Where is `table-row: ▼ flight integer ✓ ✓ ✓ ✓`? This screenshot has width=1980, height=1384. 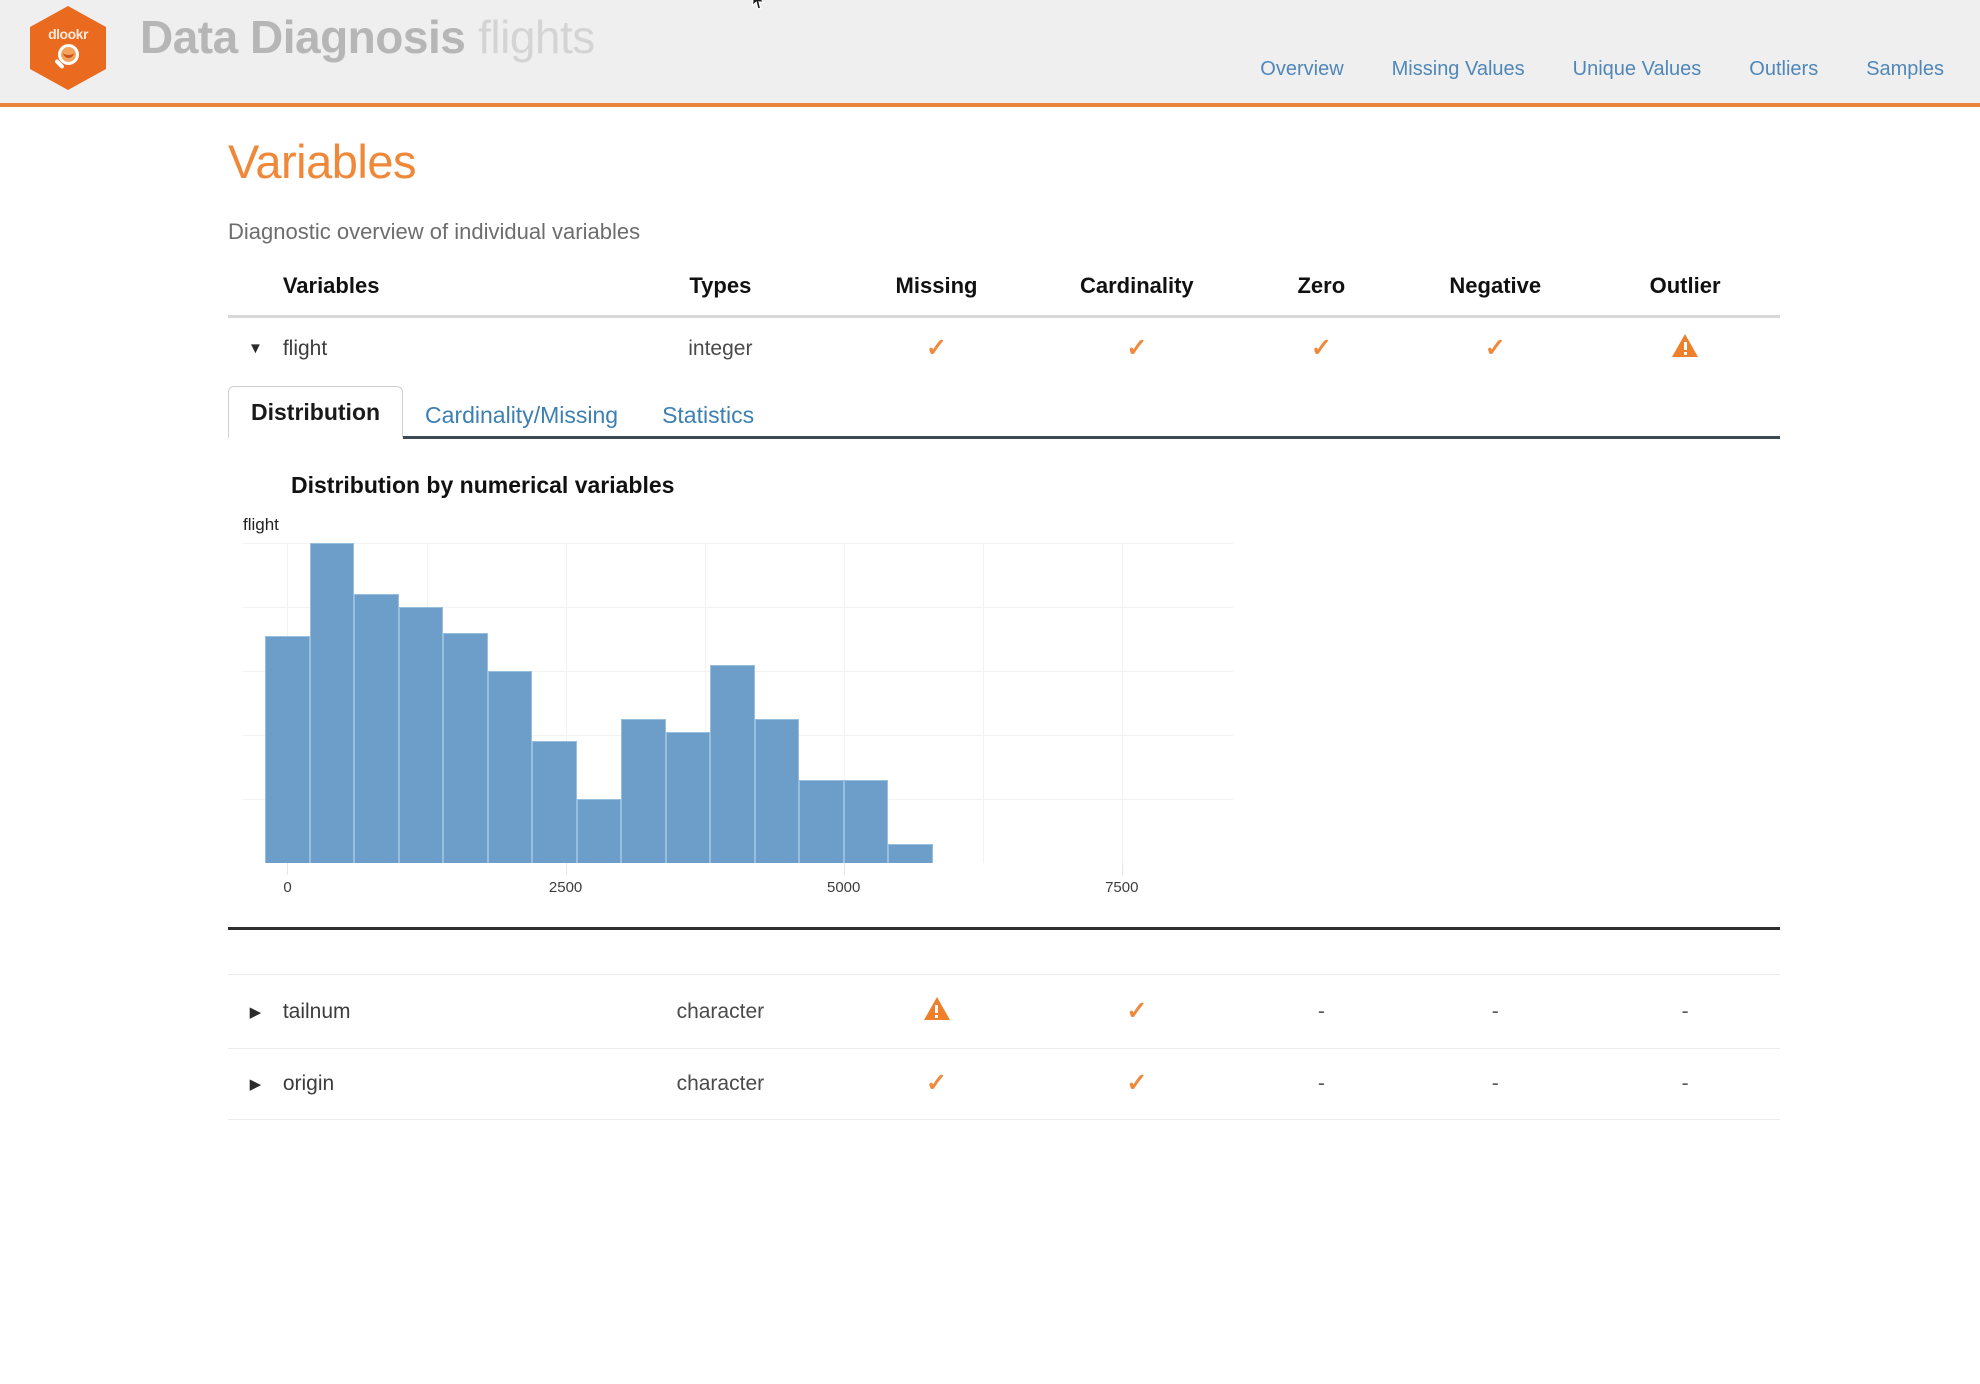 table-row: ▼ flight integer ✓ ✓ ✓ ✓ is located at coordinates (1004, 348).